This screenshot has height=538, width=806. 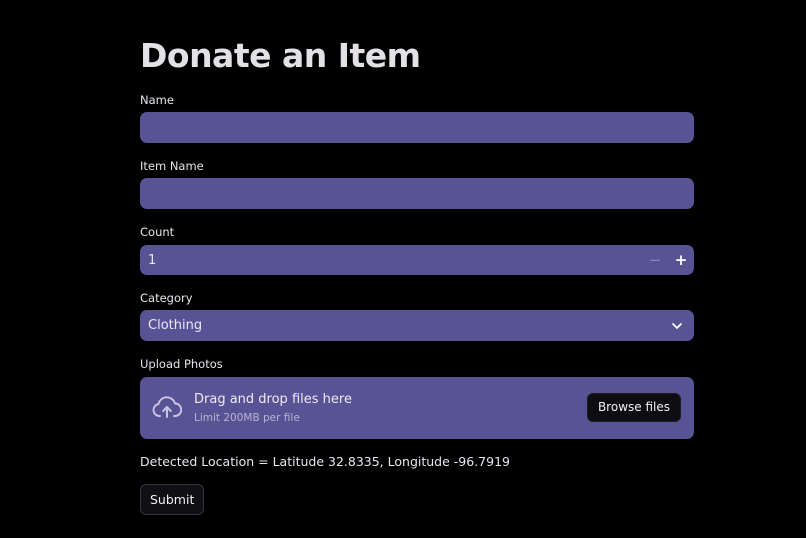 What do you see at coordinates (181, 364) in the screenshot?
I see `upload-label: Upload Photos` at bounding box center [181, 364].